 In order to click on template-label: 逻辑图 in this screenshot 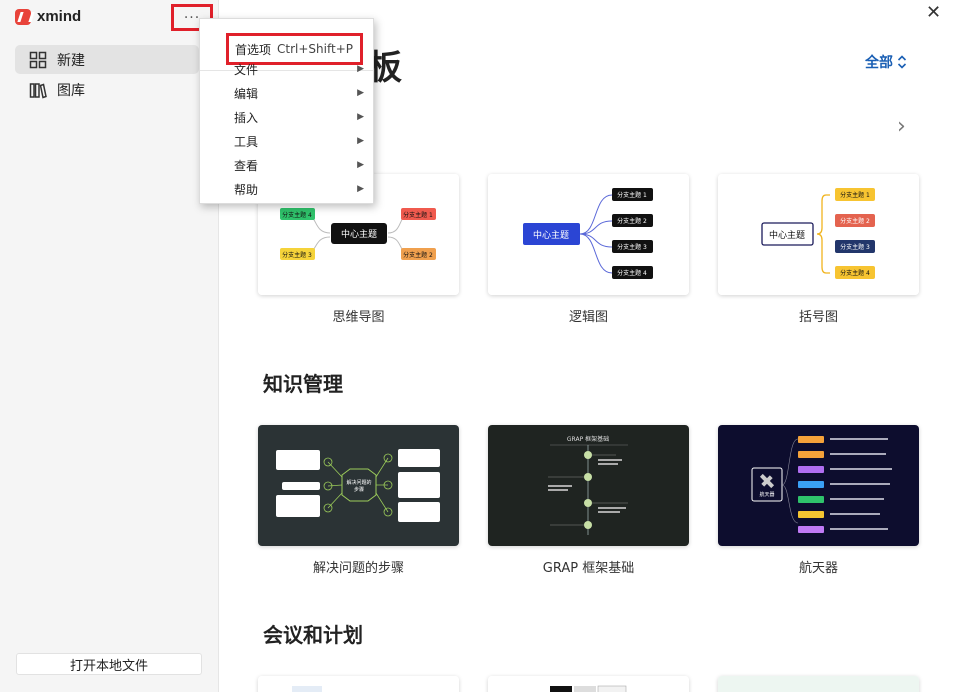, I will do `click(588, 317)`.